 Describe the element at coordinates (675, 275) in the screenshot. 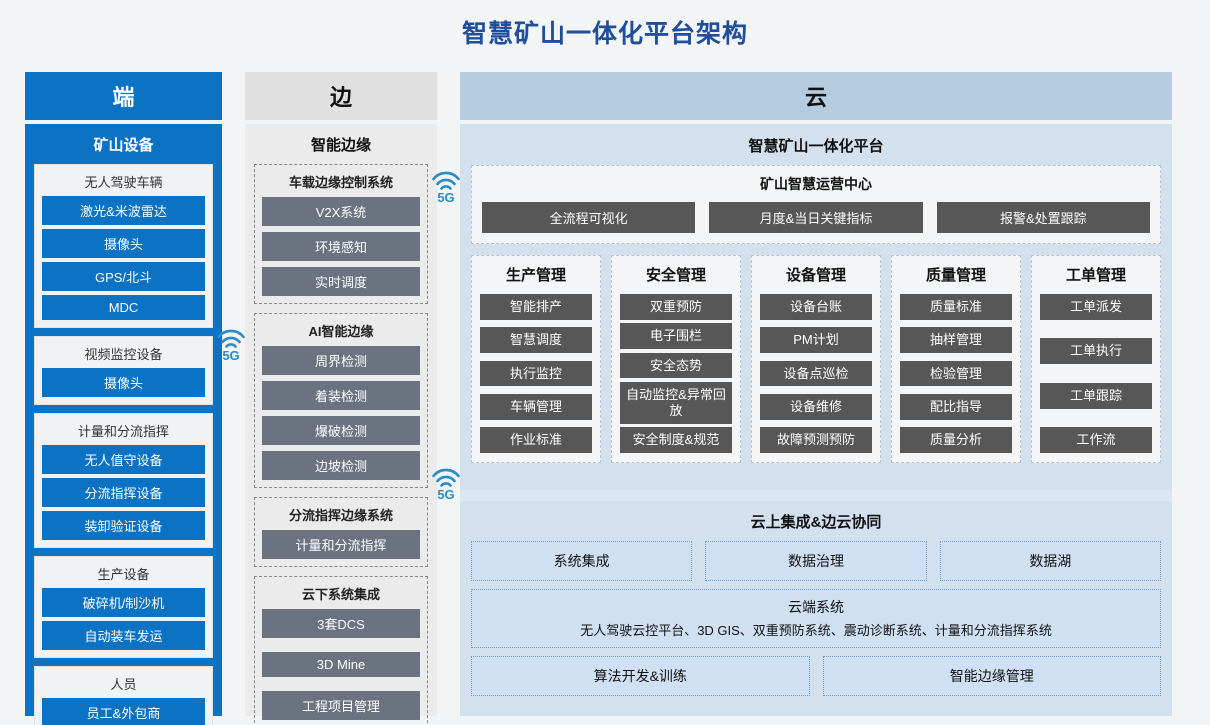

I see `mgmt-column-title: 安全管理` at that location.